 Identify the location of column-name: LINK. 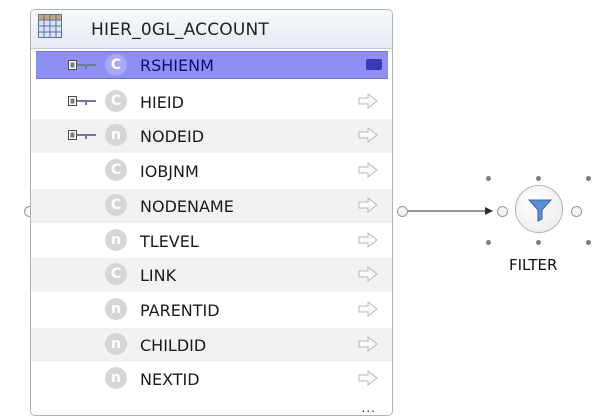
(158, 275).